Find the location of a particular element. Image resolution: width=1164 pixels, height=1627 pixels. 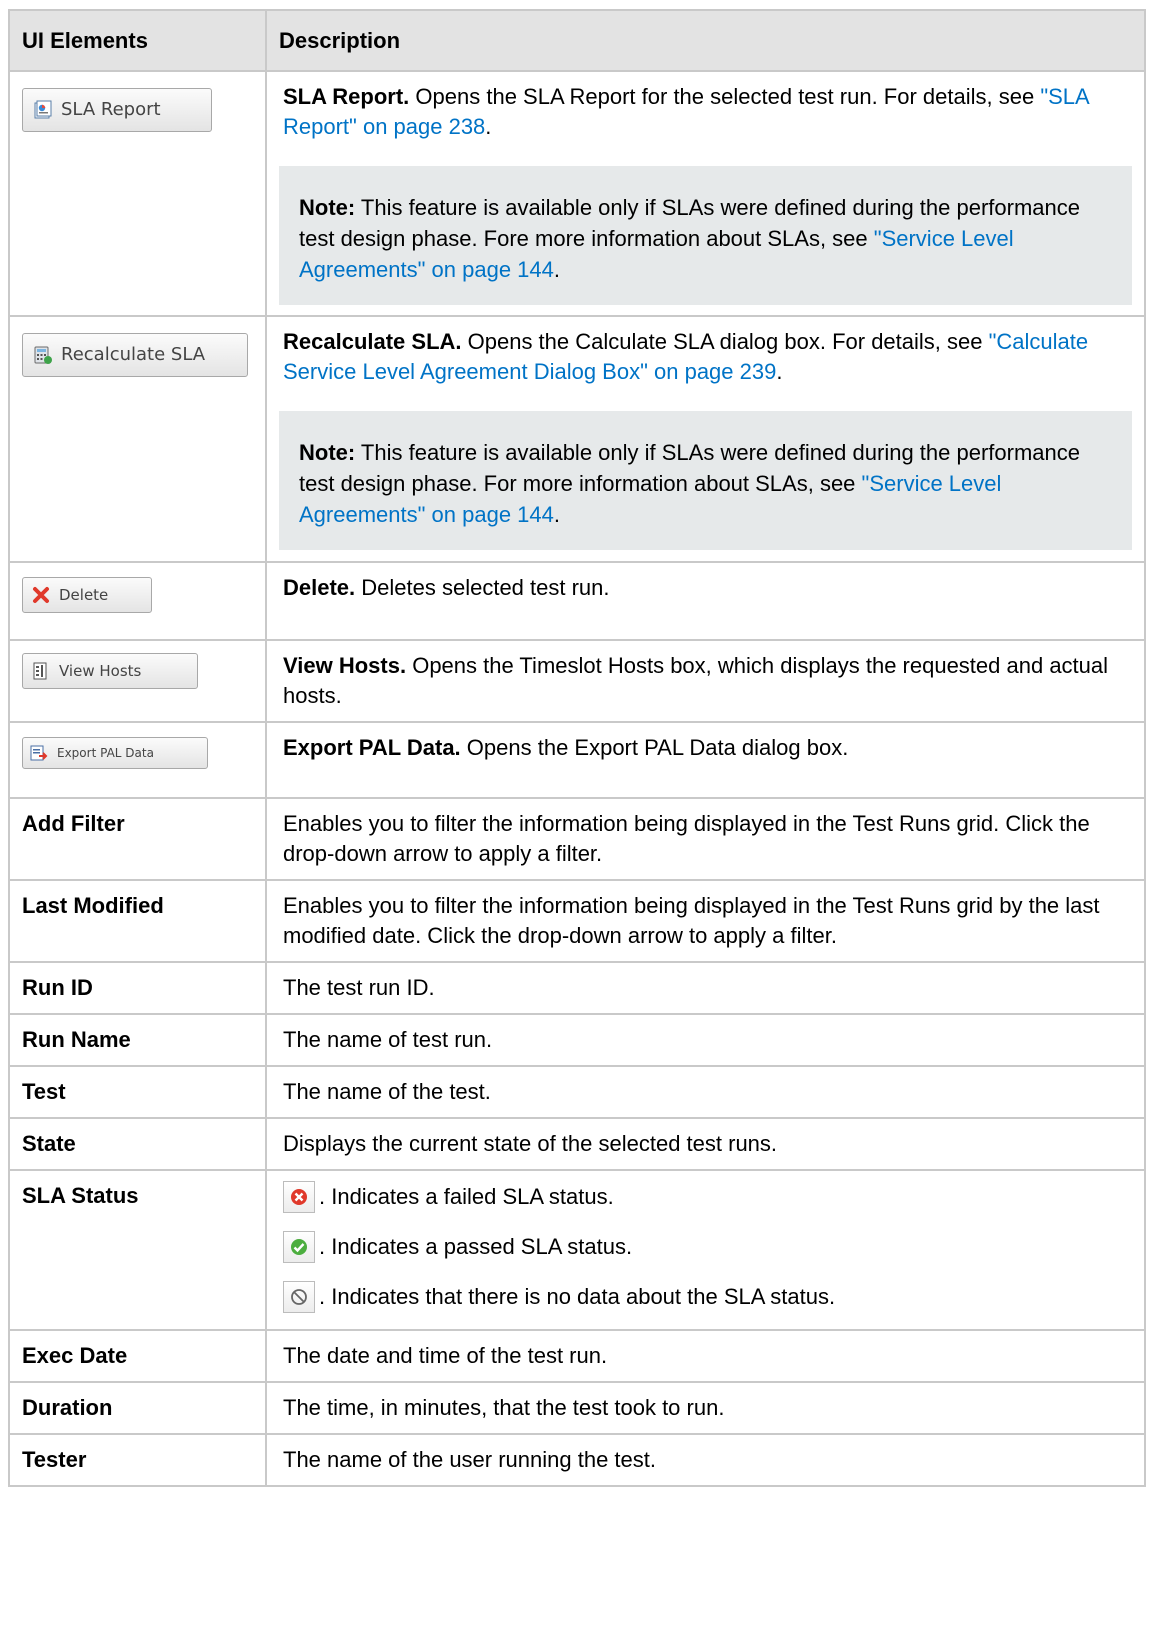

field-description: The name of the user running the test. is located at coordinates (705, 1460).